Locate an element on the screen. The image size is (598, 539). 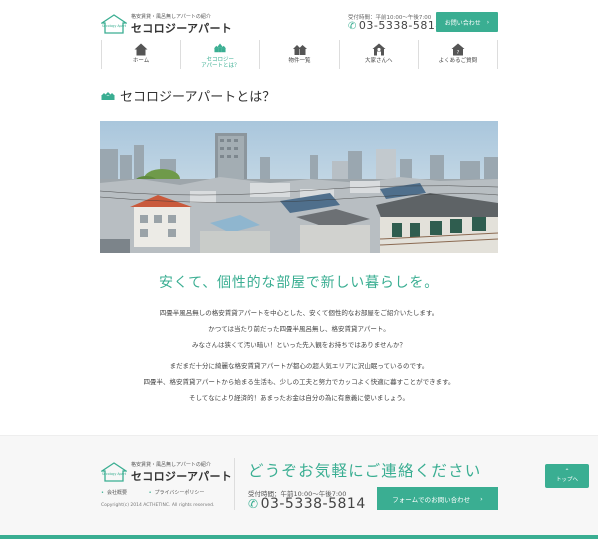
faq-house-icon: ? is located at coordinates (458, 49).